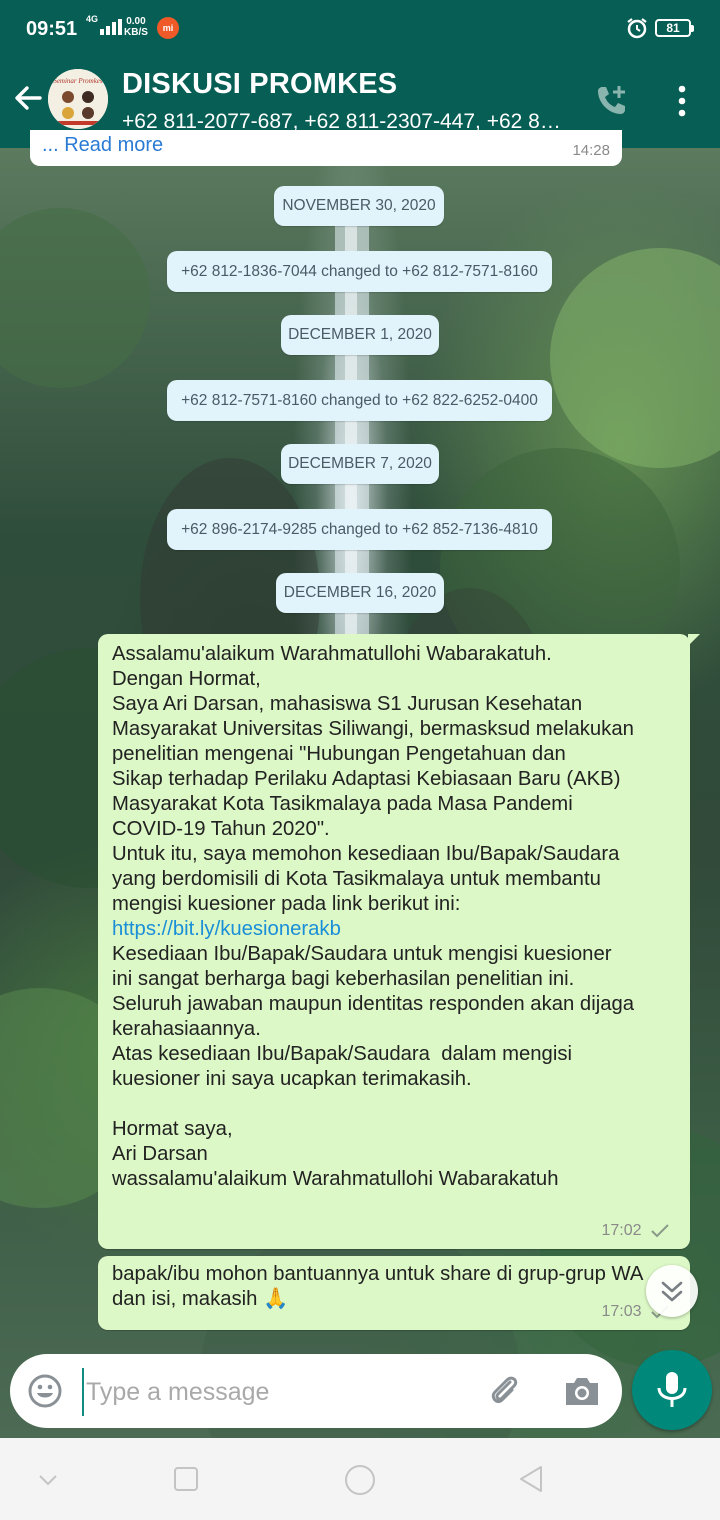  Describe the element at coordinates (52, 29) in the screenshot. I see `status-time: 09:51` at that location.